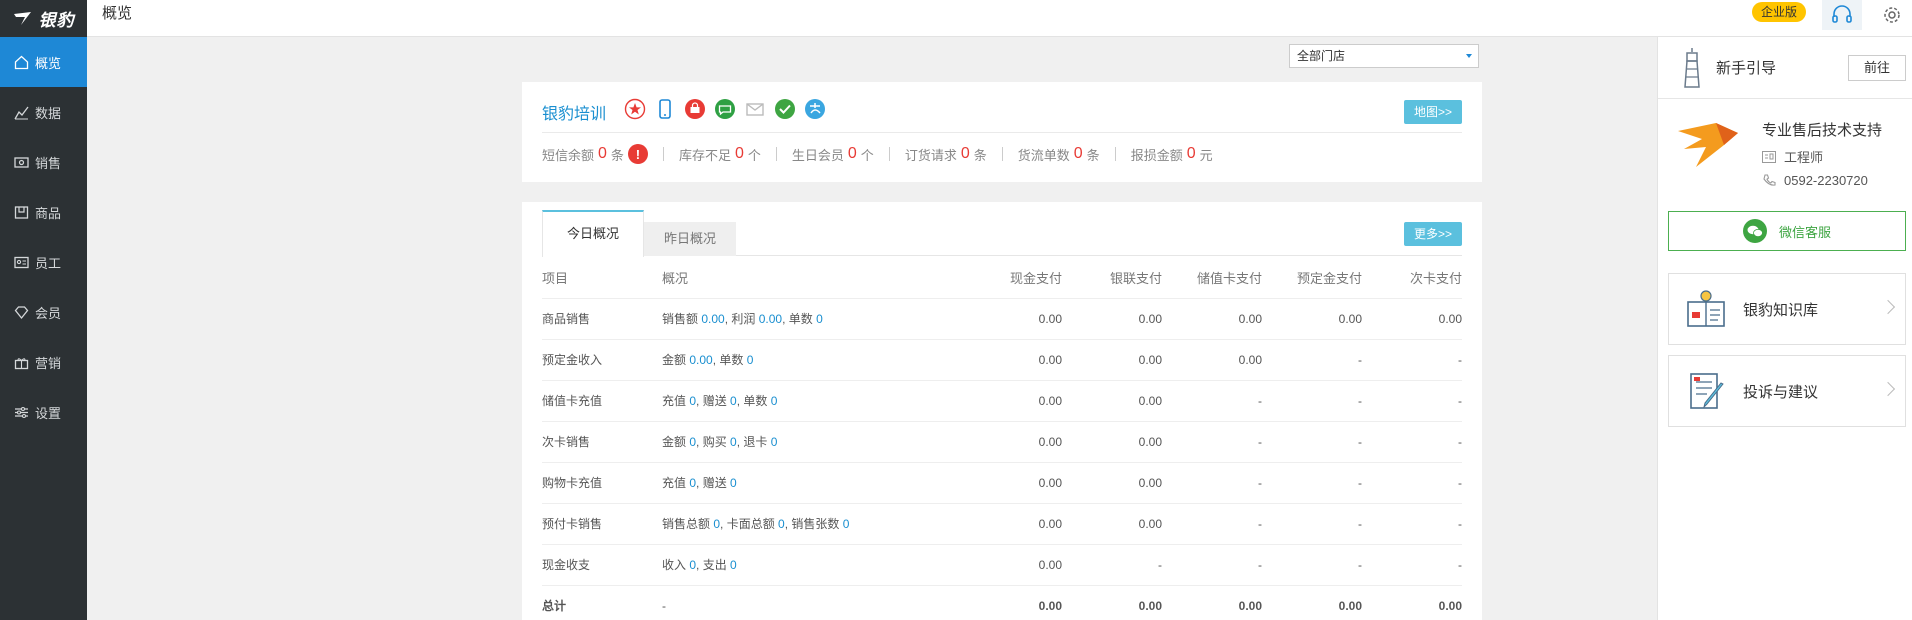 The height and width of the screenshot is (620, 1912). I want to click on map-button: 地图>>, so click(1433, 112).